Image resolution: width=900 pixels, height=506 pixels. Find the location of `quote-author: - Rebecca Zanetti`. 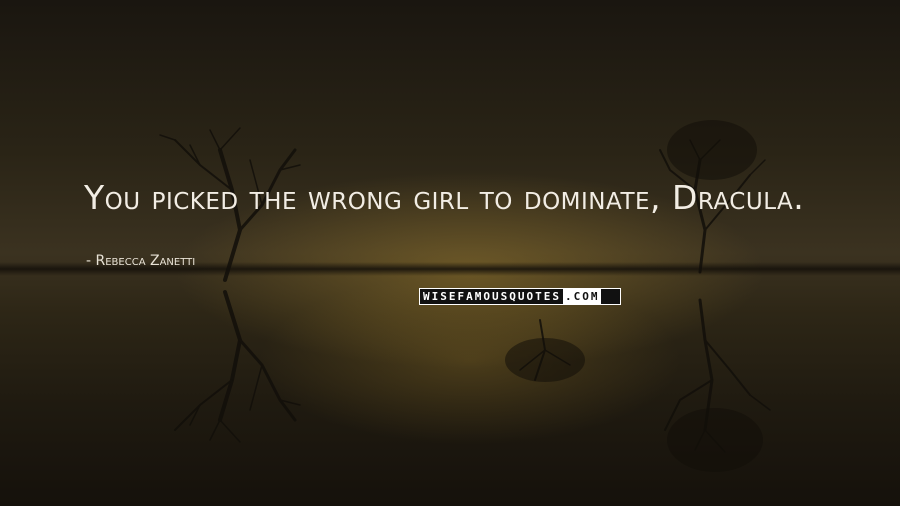

quote-author: - Rebecca Zanetti is located at coordinates (141, 261).